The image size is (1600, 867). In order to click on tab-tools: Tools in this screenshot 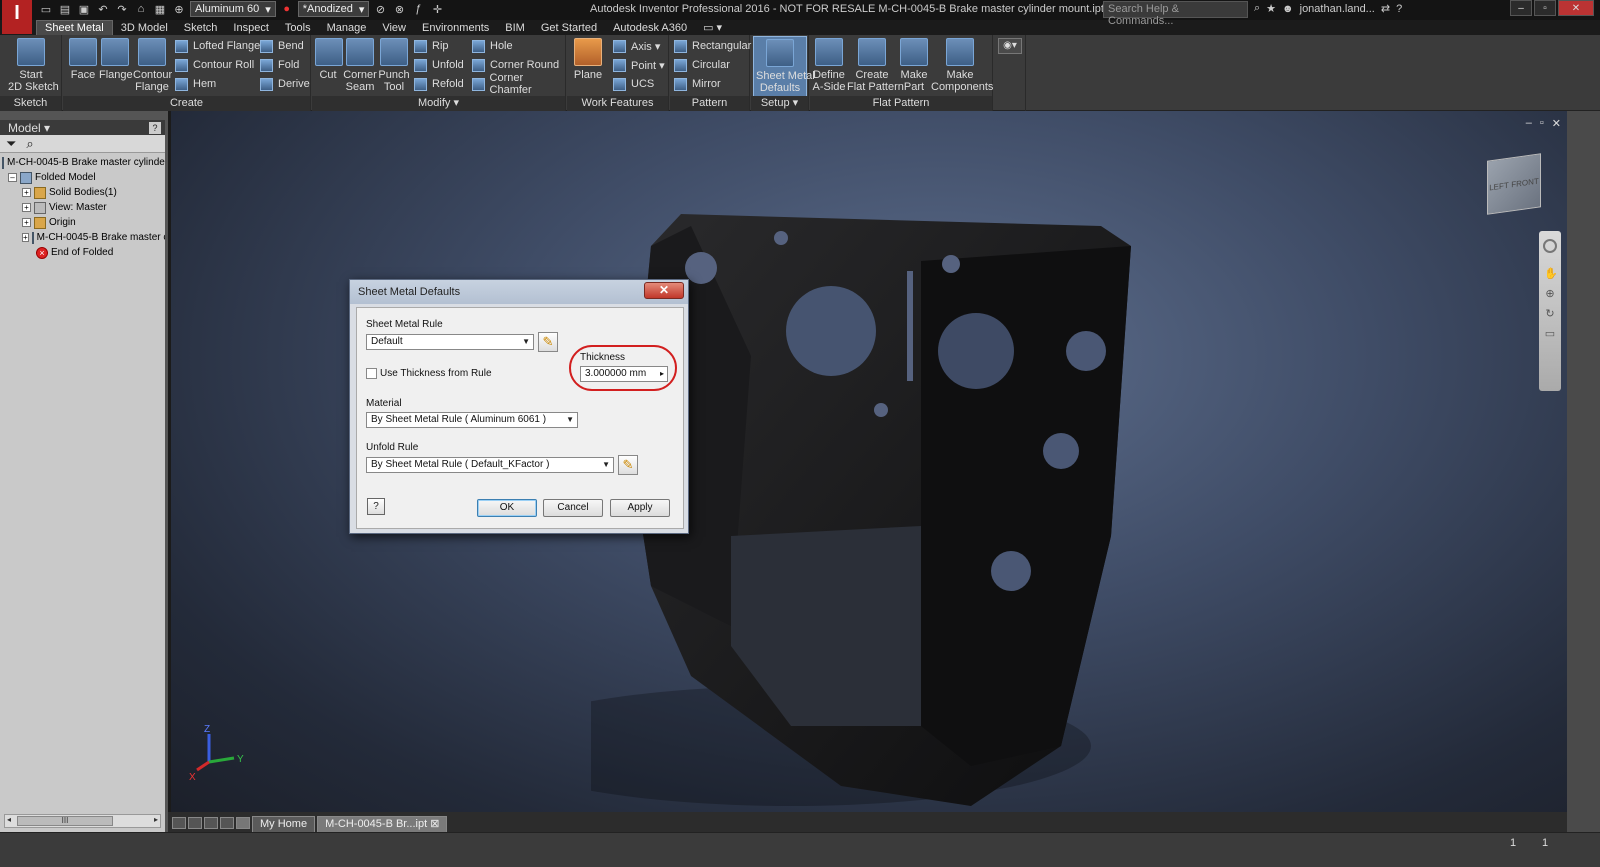, I will do `click(298, 27)`.